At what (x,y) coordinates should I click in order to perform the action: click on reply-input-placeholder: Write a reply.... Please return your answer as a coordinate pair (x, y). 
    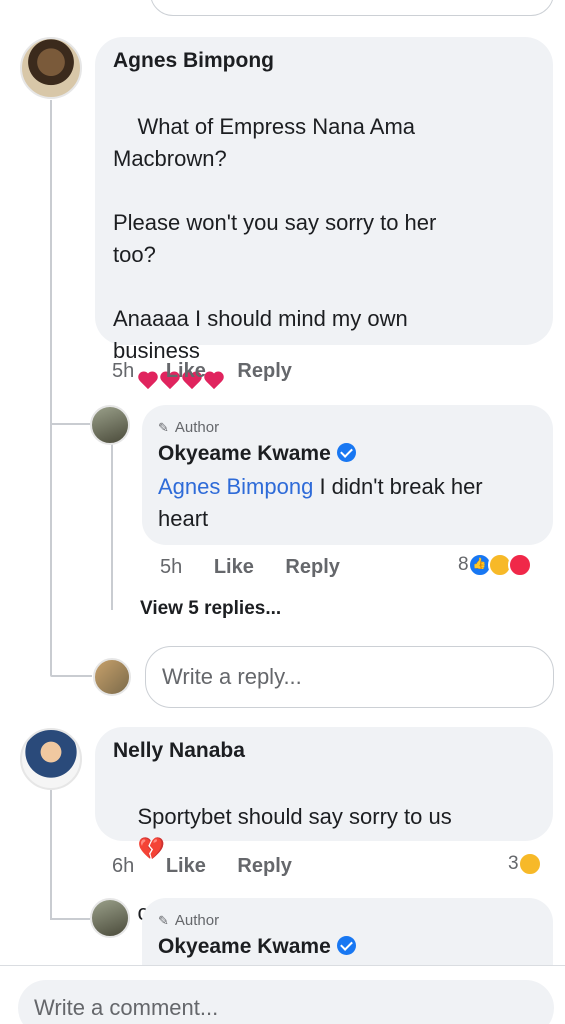
    Looking at the image, I should click on (232, 676).